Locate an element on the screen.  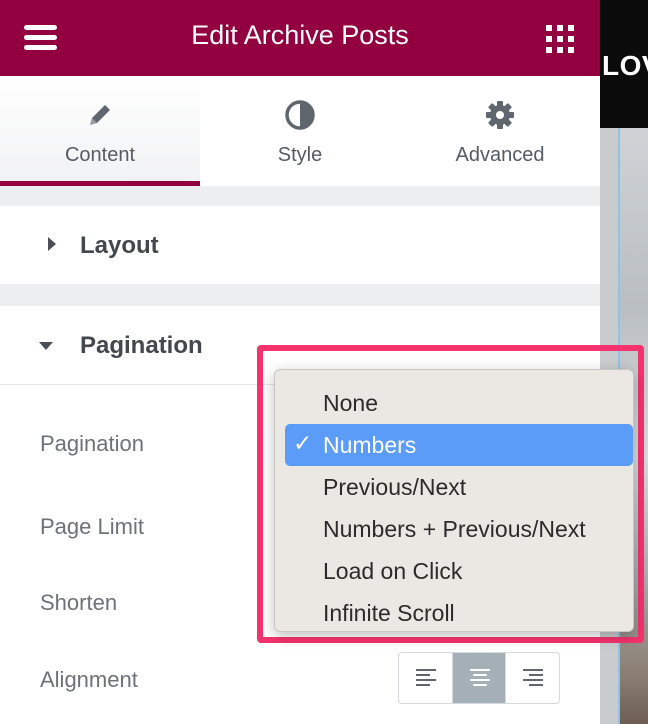
alignment-field-label: Alignment is located at coordinates (89, 679).